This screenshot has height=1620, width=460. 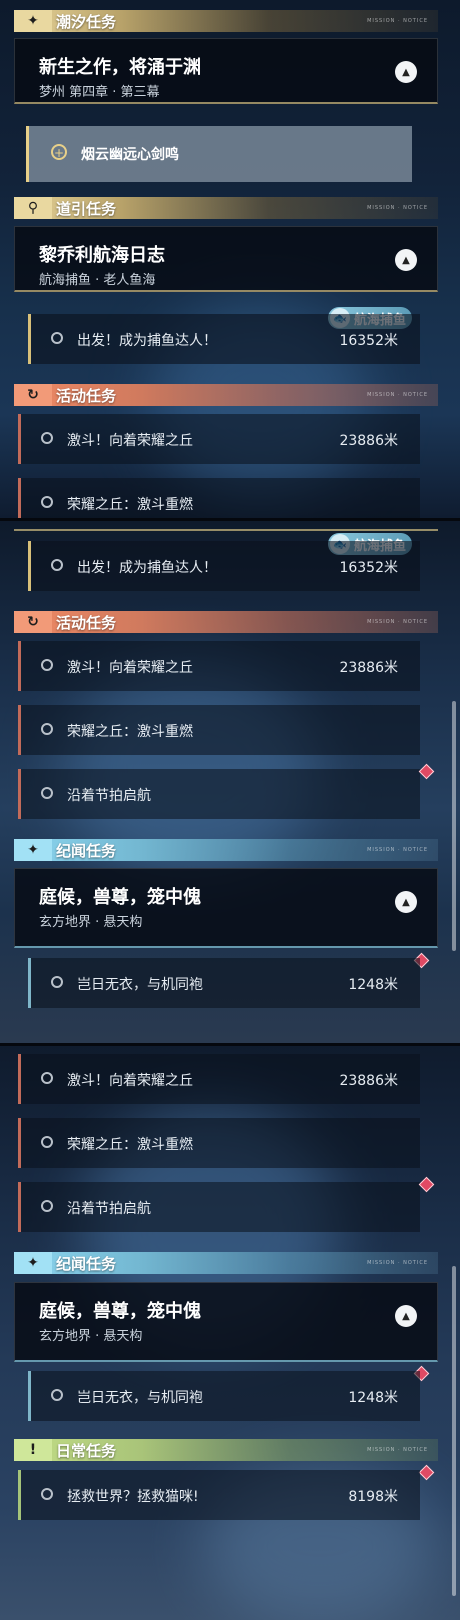 I want to click on section-header-guide: ⚲ 道引任务 MISSION · NOTICE, so click(x=226, y=208).